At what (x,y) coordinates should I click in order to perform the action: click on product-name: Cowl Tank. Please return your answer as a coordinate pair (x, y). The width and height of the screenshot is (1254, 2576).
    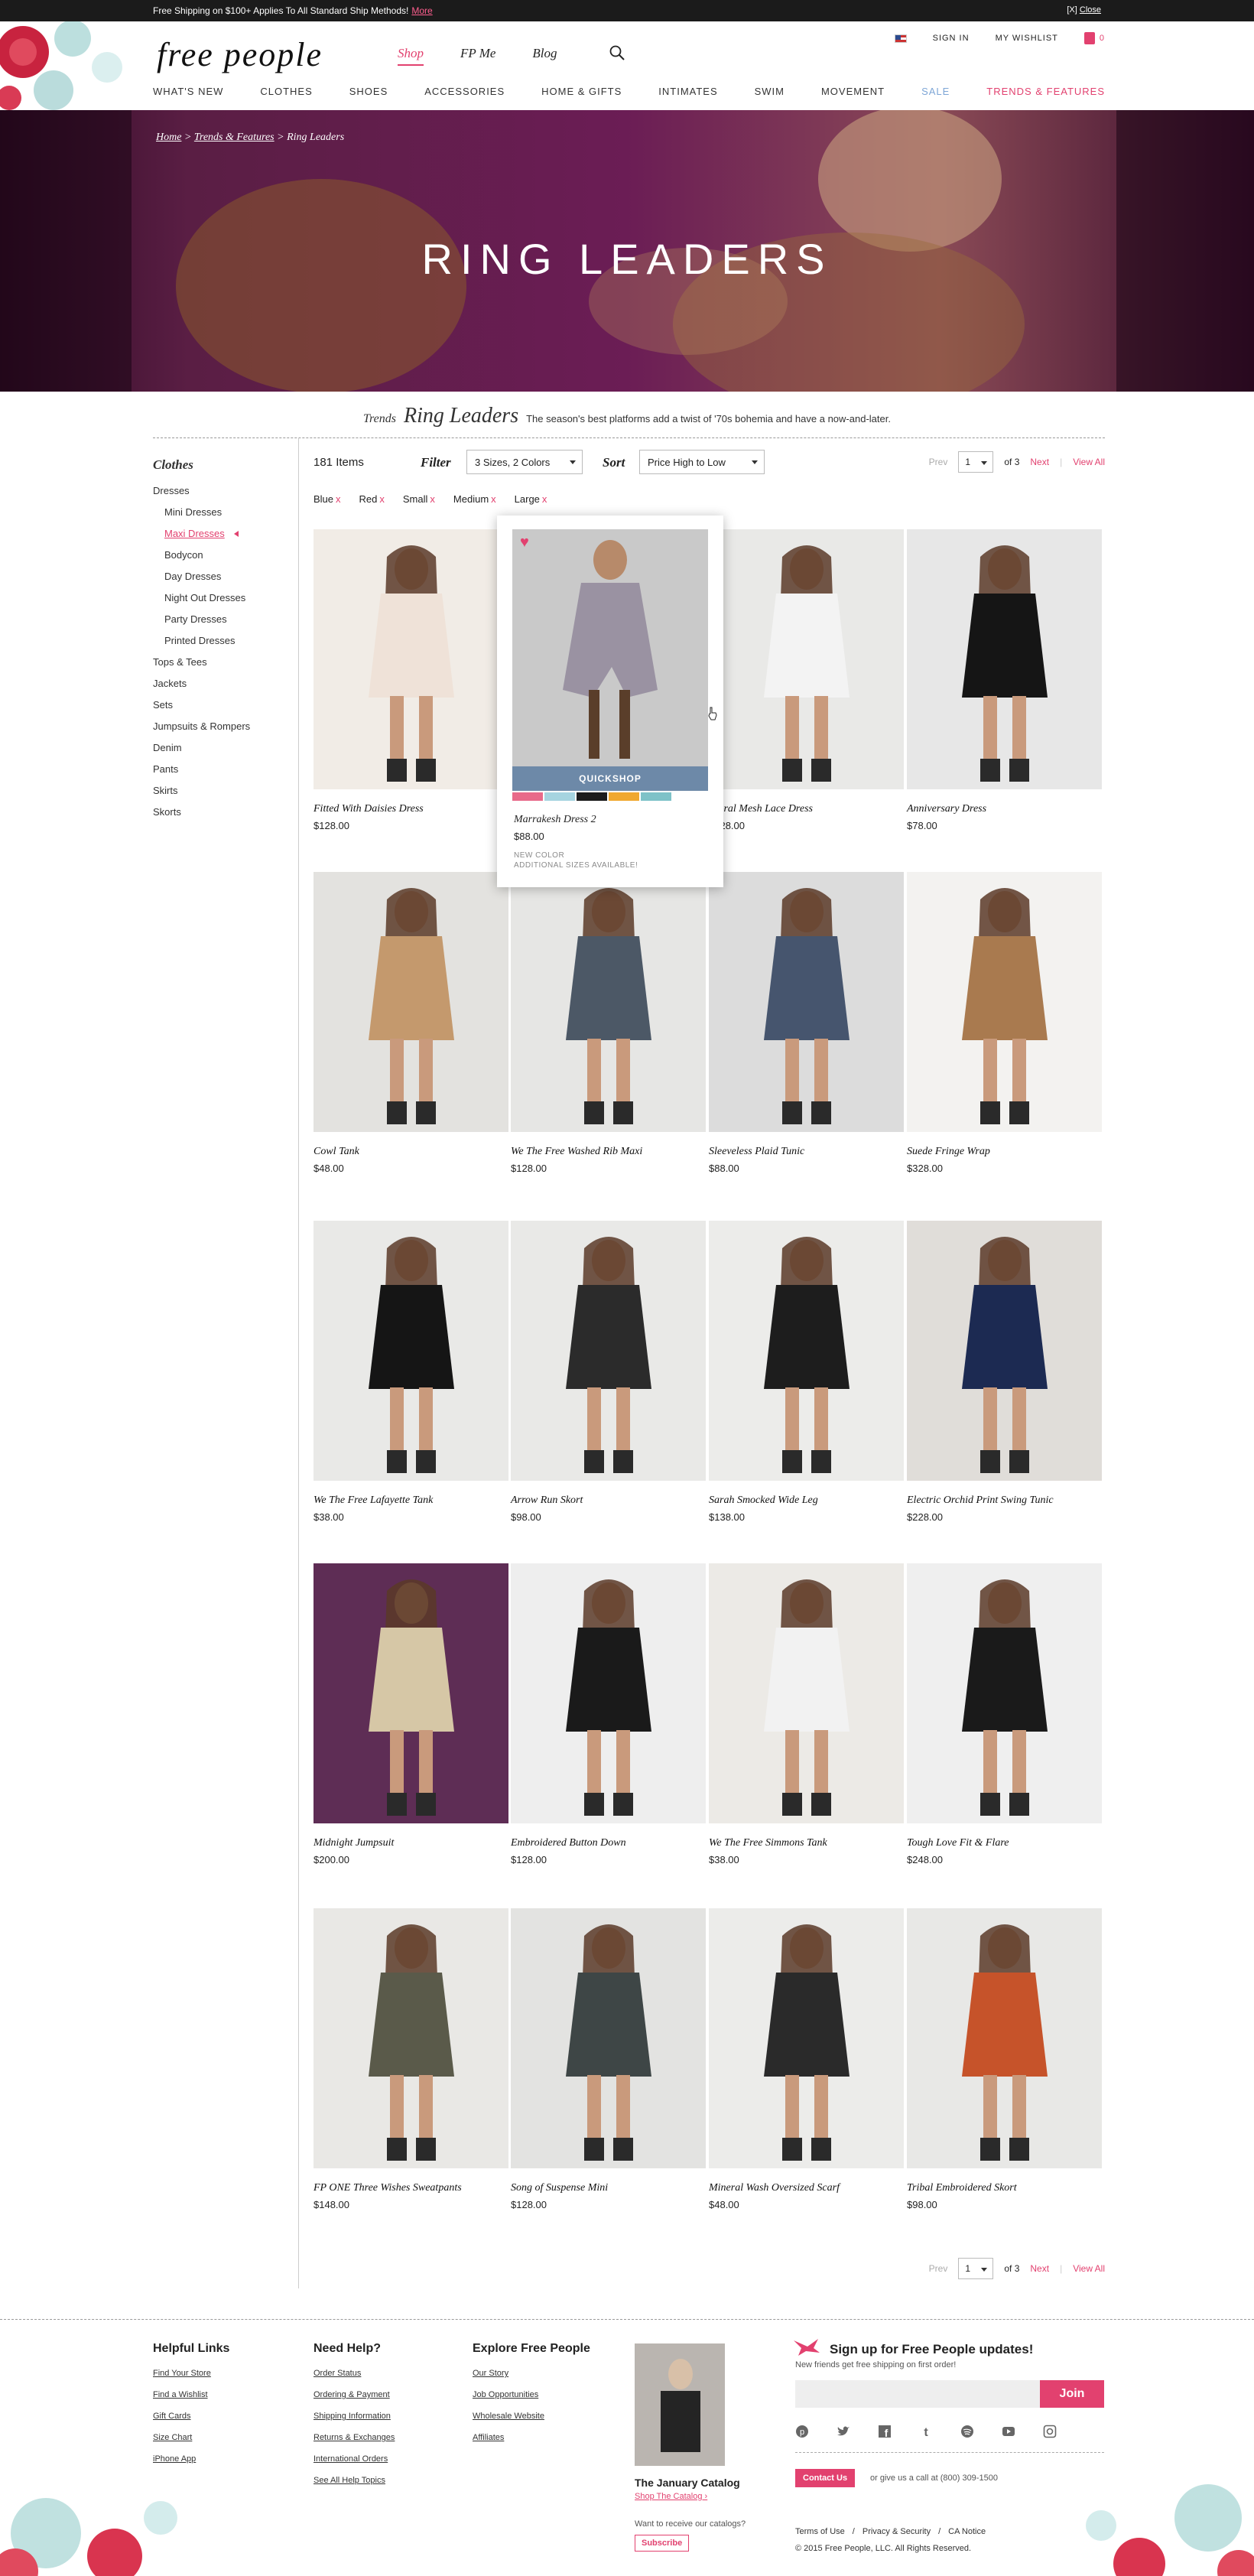
    Looking at the image, I should click on (411, 1152).